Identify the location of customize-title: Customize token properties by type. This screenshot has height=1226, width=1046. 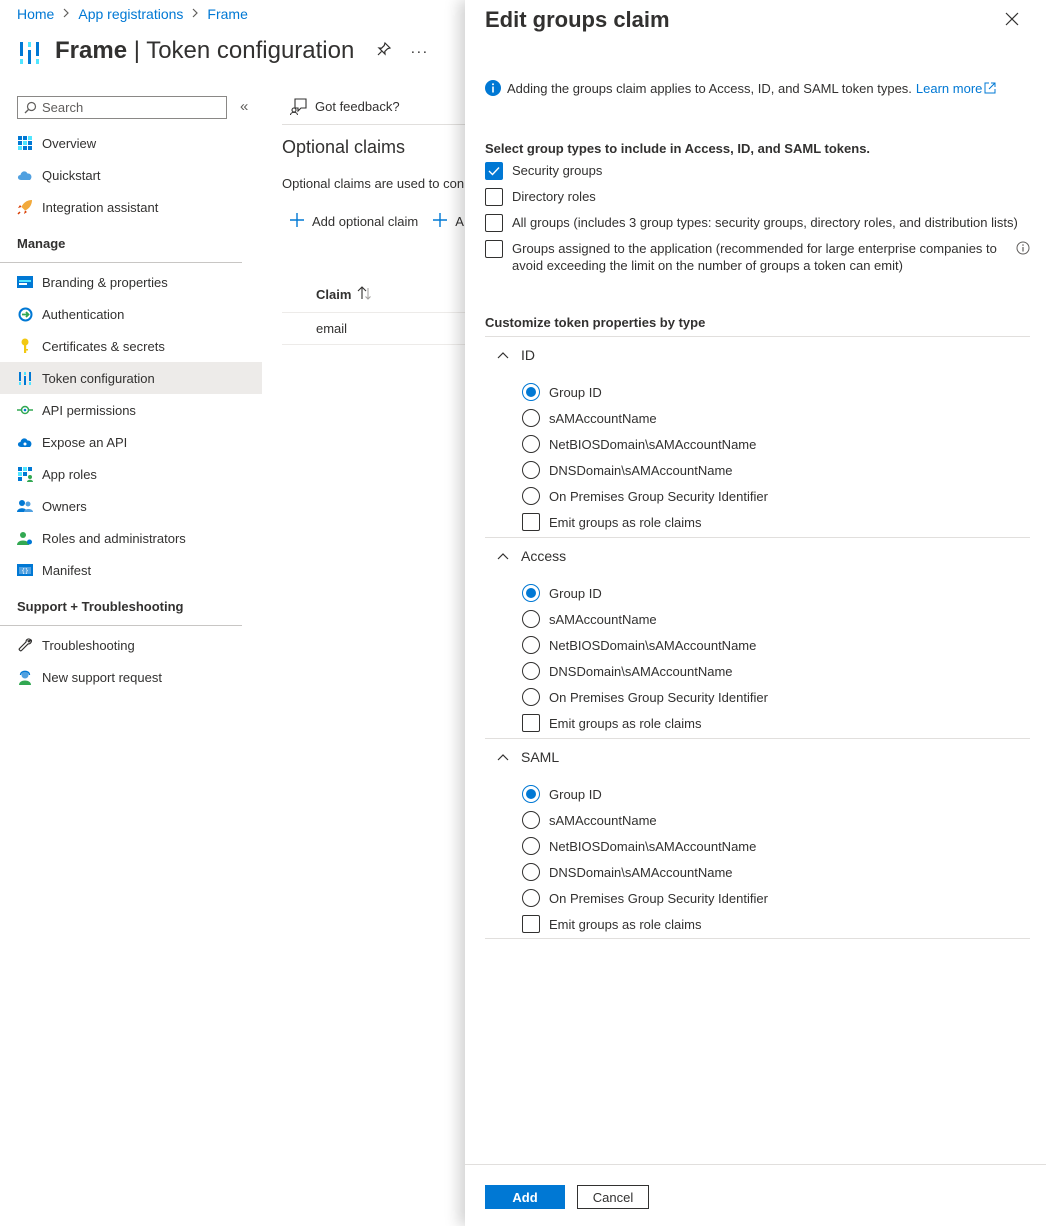
(595, 322).